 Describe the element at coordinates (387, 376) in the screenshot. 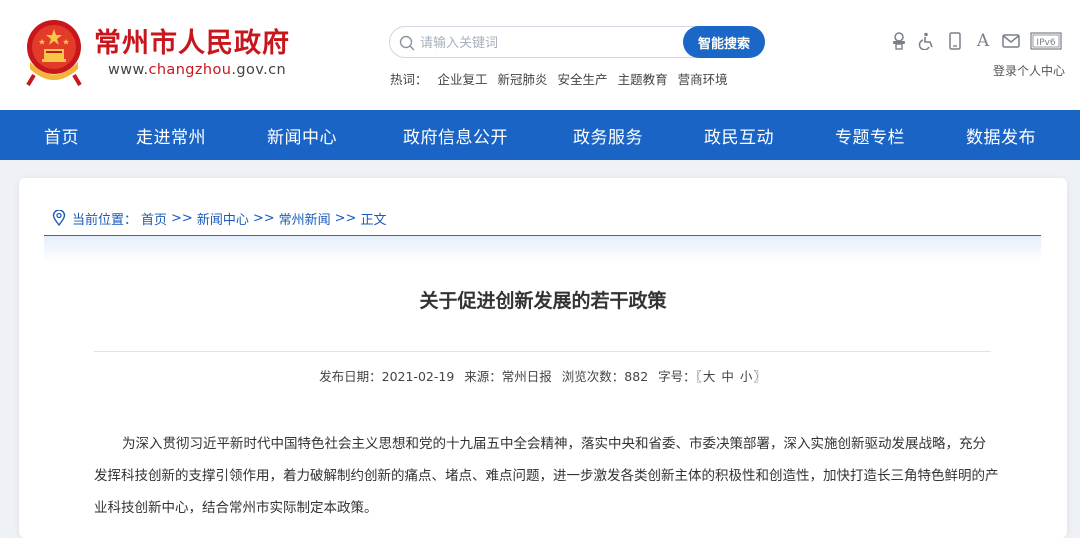

I see `publish-date: 发布日期：2021-02-19` at that location.